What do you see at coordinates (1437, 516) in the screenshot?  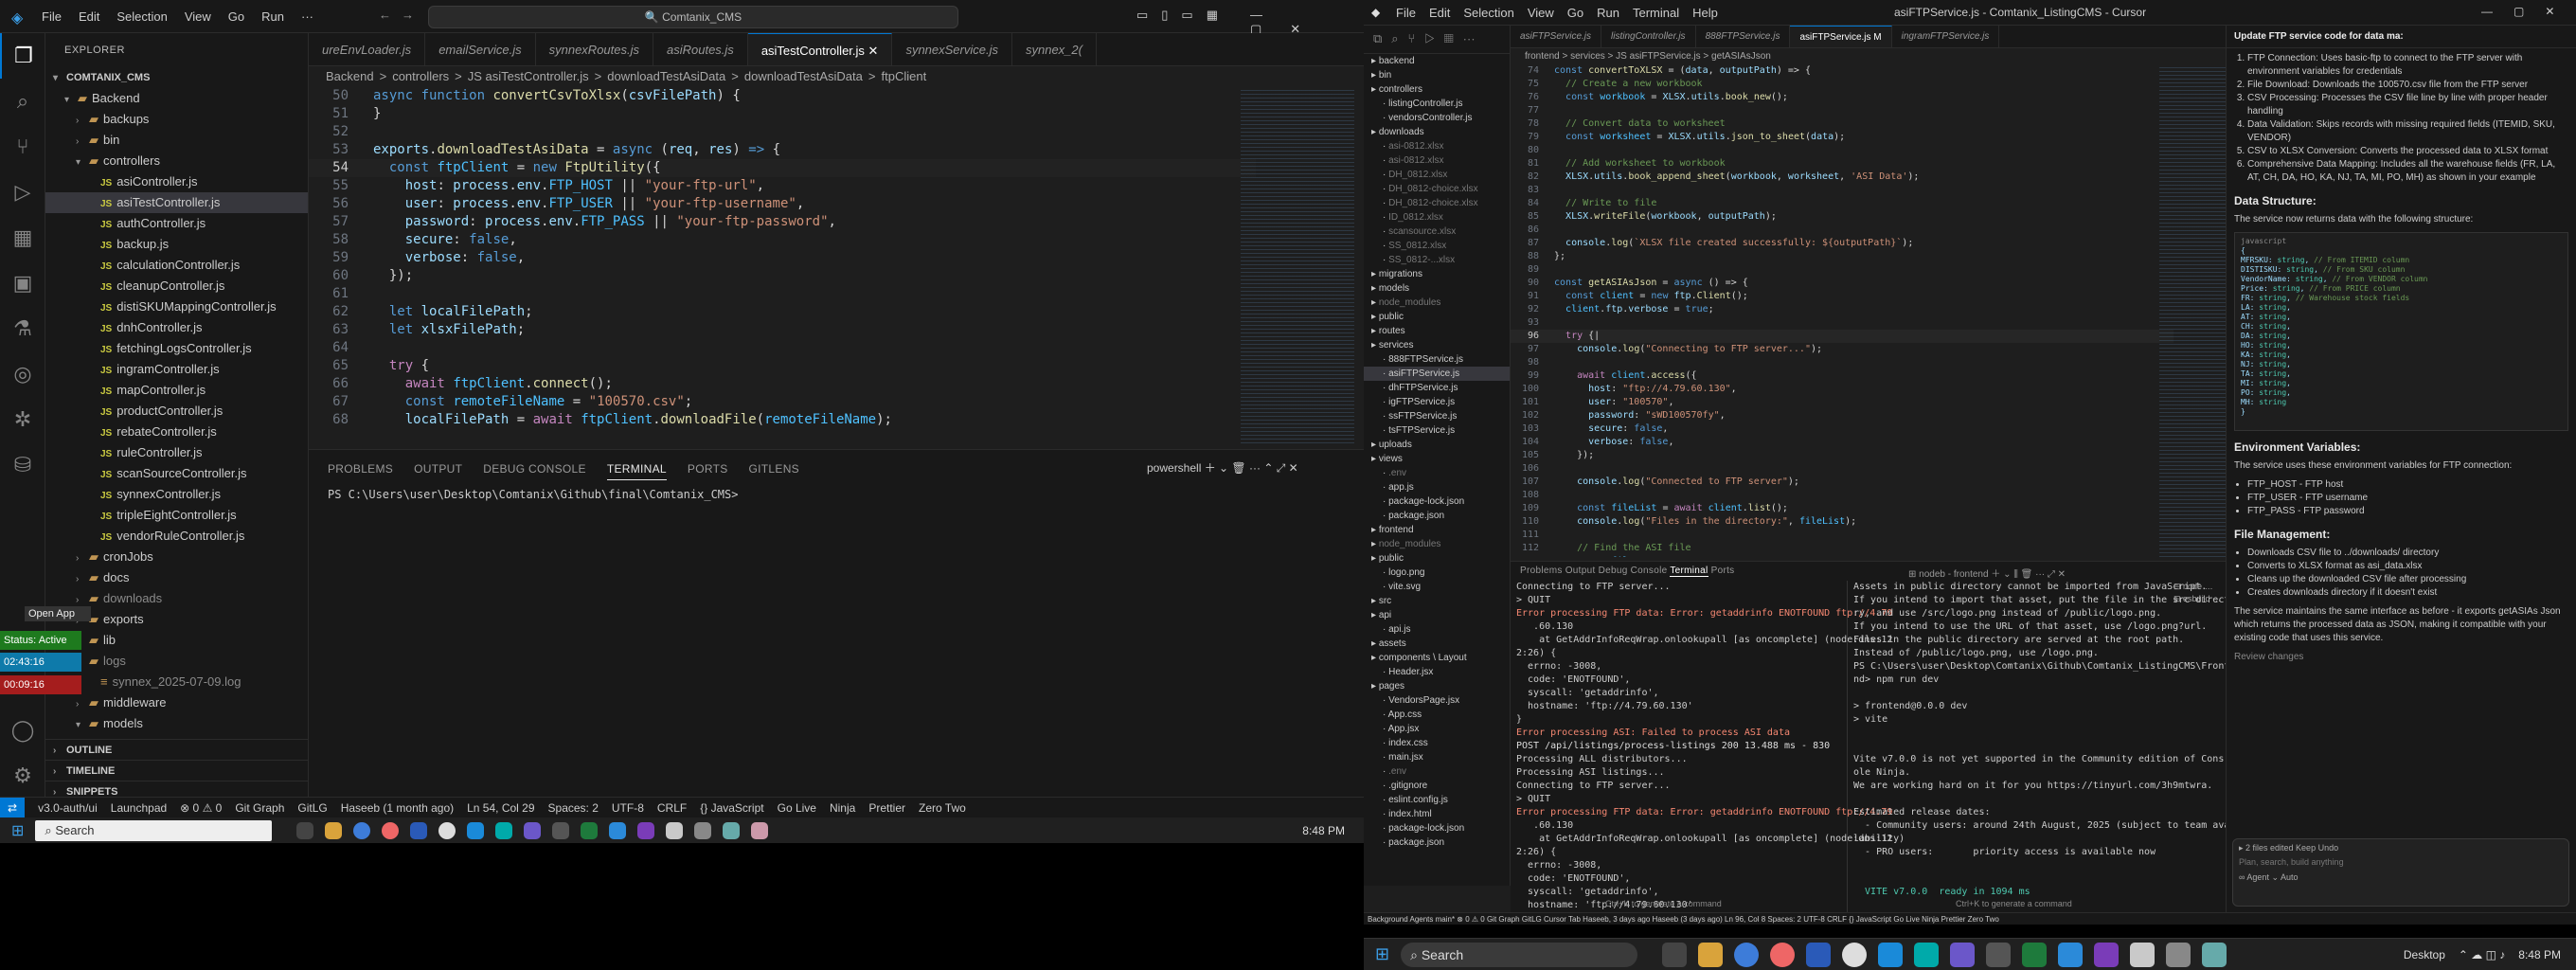 I see `right-tree-item: · package.json` at bounding box center [1437, 516].